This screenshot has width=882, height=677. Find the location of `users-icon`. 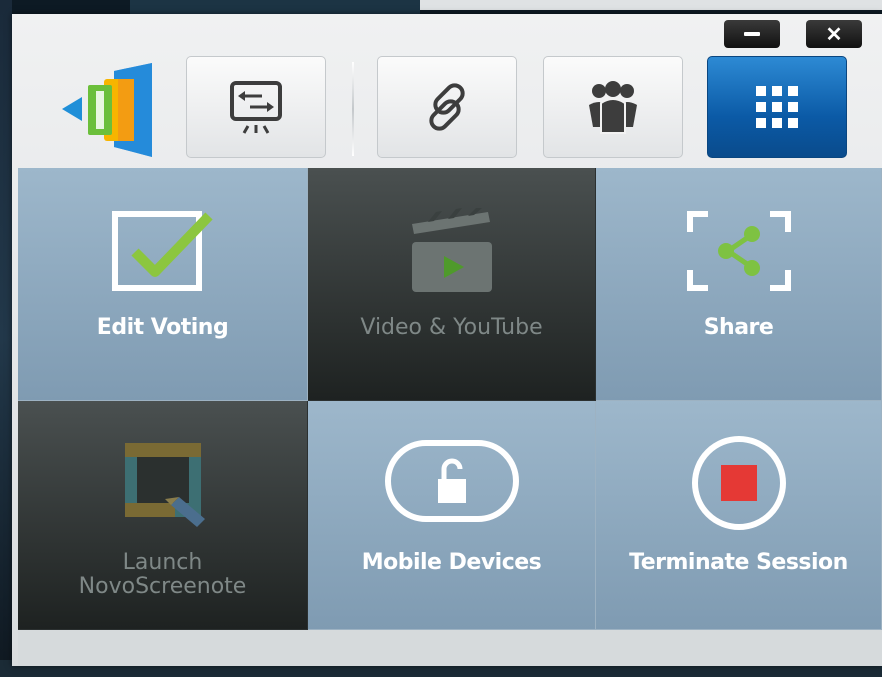

users-icon is located at coordinates (613, 107).